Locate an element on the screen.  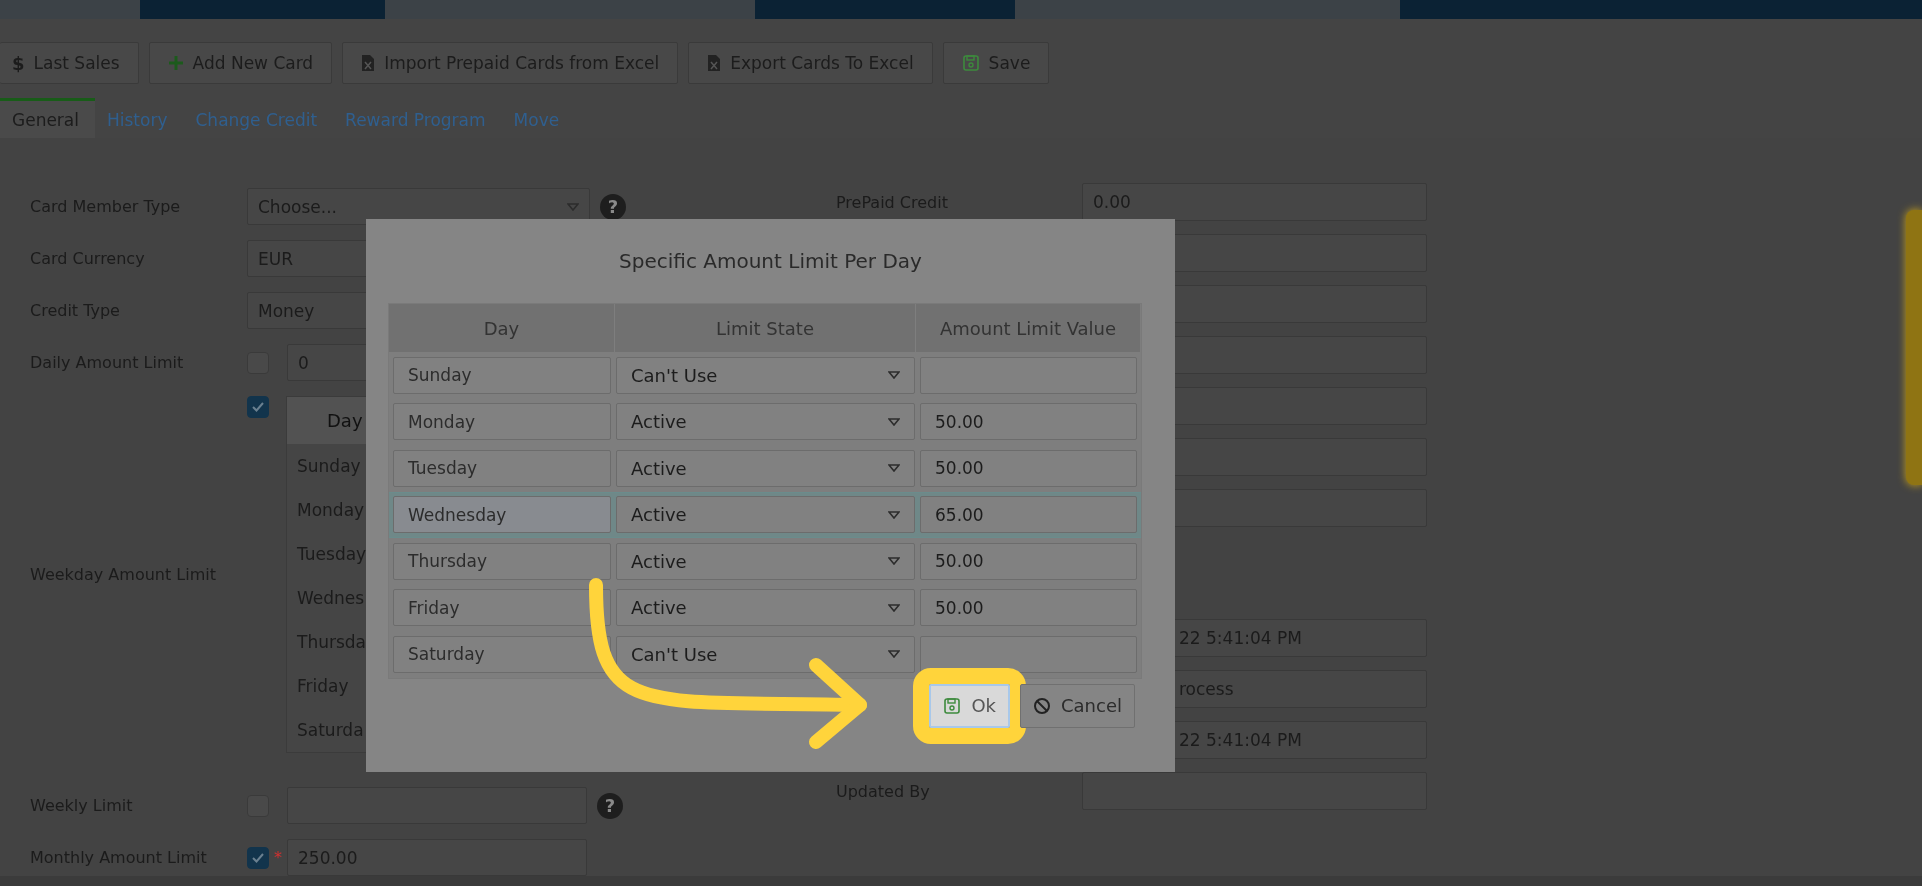
column-header: Limit State is located at coordinates (765, 328).